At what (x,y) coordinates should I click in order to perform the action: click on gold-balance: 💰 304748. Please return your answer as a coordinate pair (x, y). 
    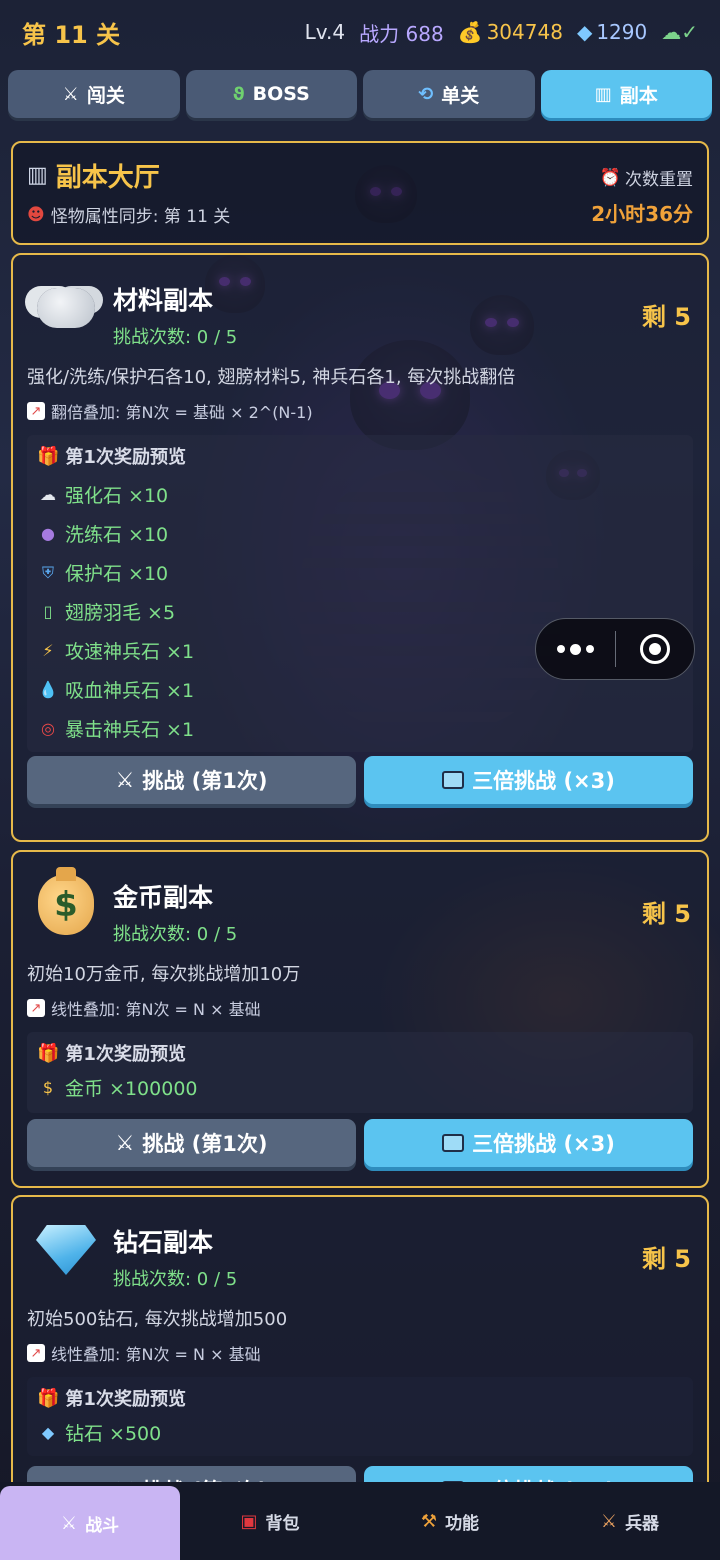
    Looking at the image, I should click on (510, 32).